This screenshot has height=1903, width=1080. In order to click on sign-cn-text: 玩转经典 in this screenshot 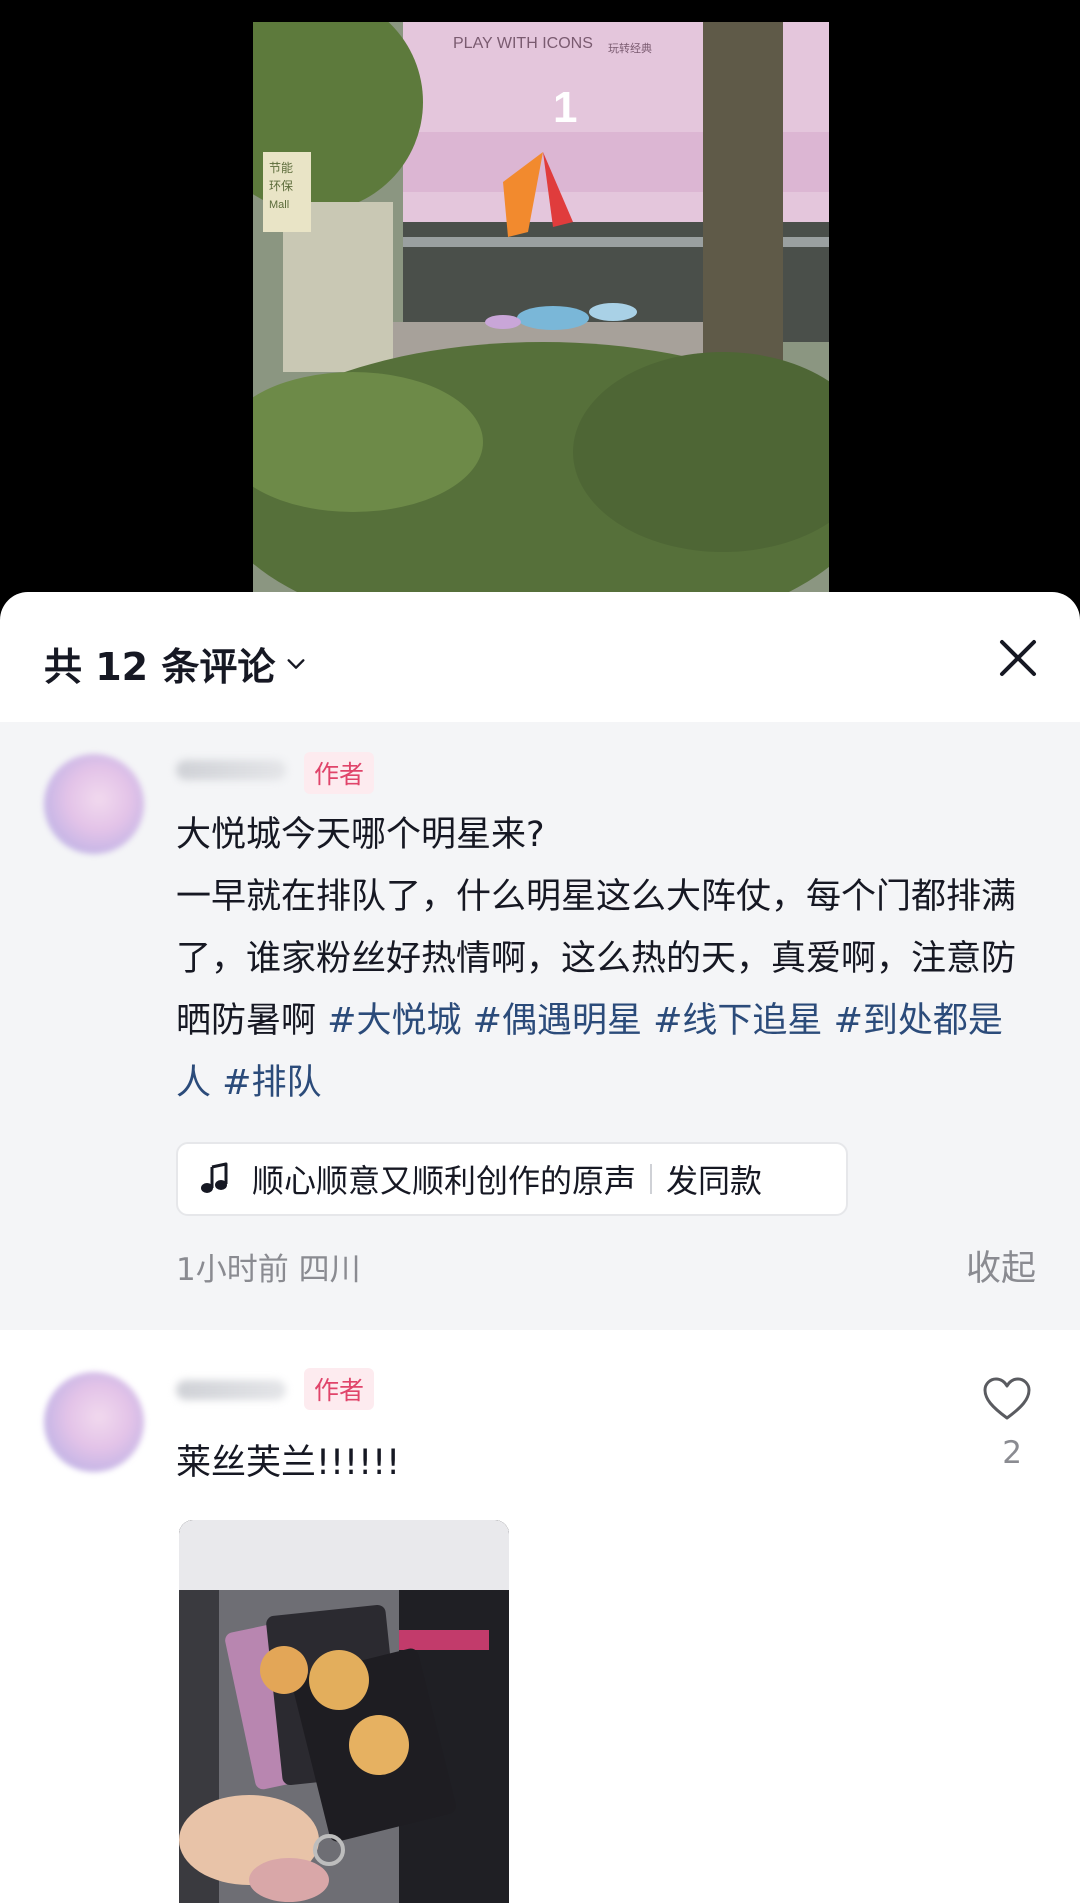, I will do `click(630, 48)`.